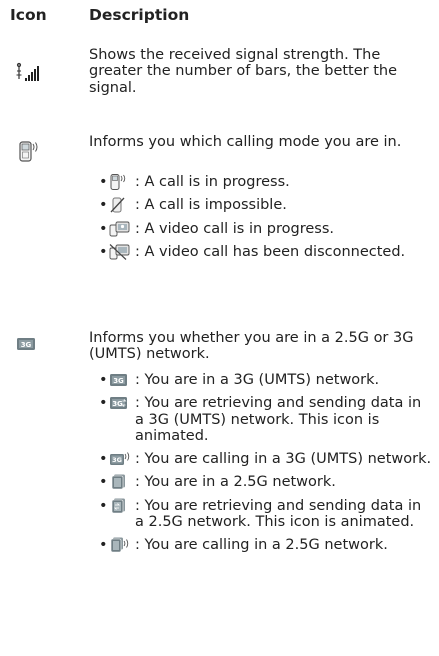 This screenshot has height=656, width=439. Describe the element at coordinates (120, 482) in the screenshot. I see `2-5g-network-icon` at that location.